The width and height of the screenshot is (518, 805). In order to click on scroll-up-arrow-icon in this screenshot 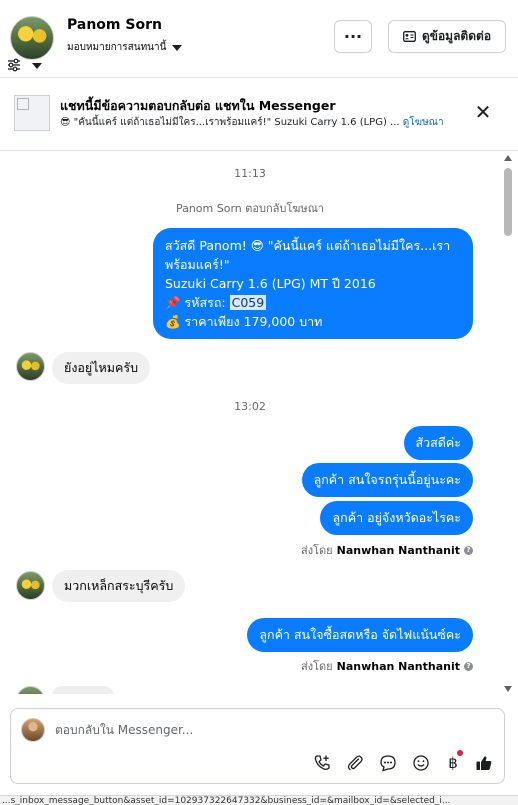, I will do `click(508, 158)`.